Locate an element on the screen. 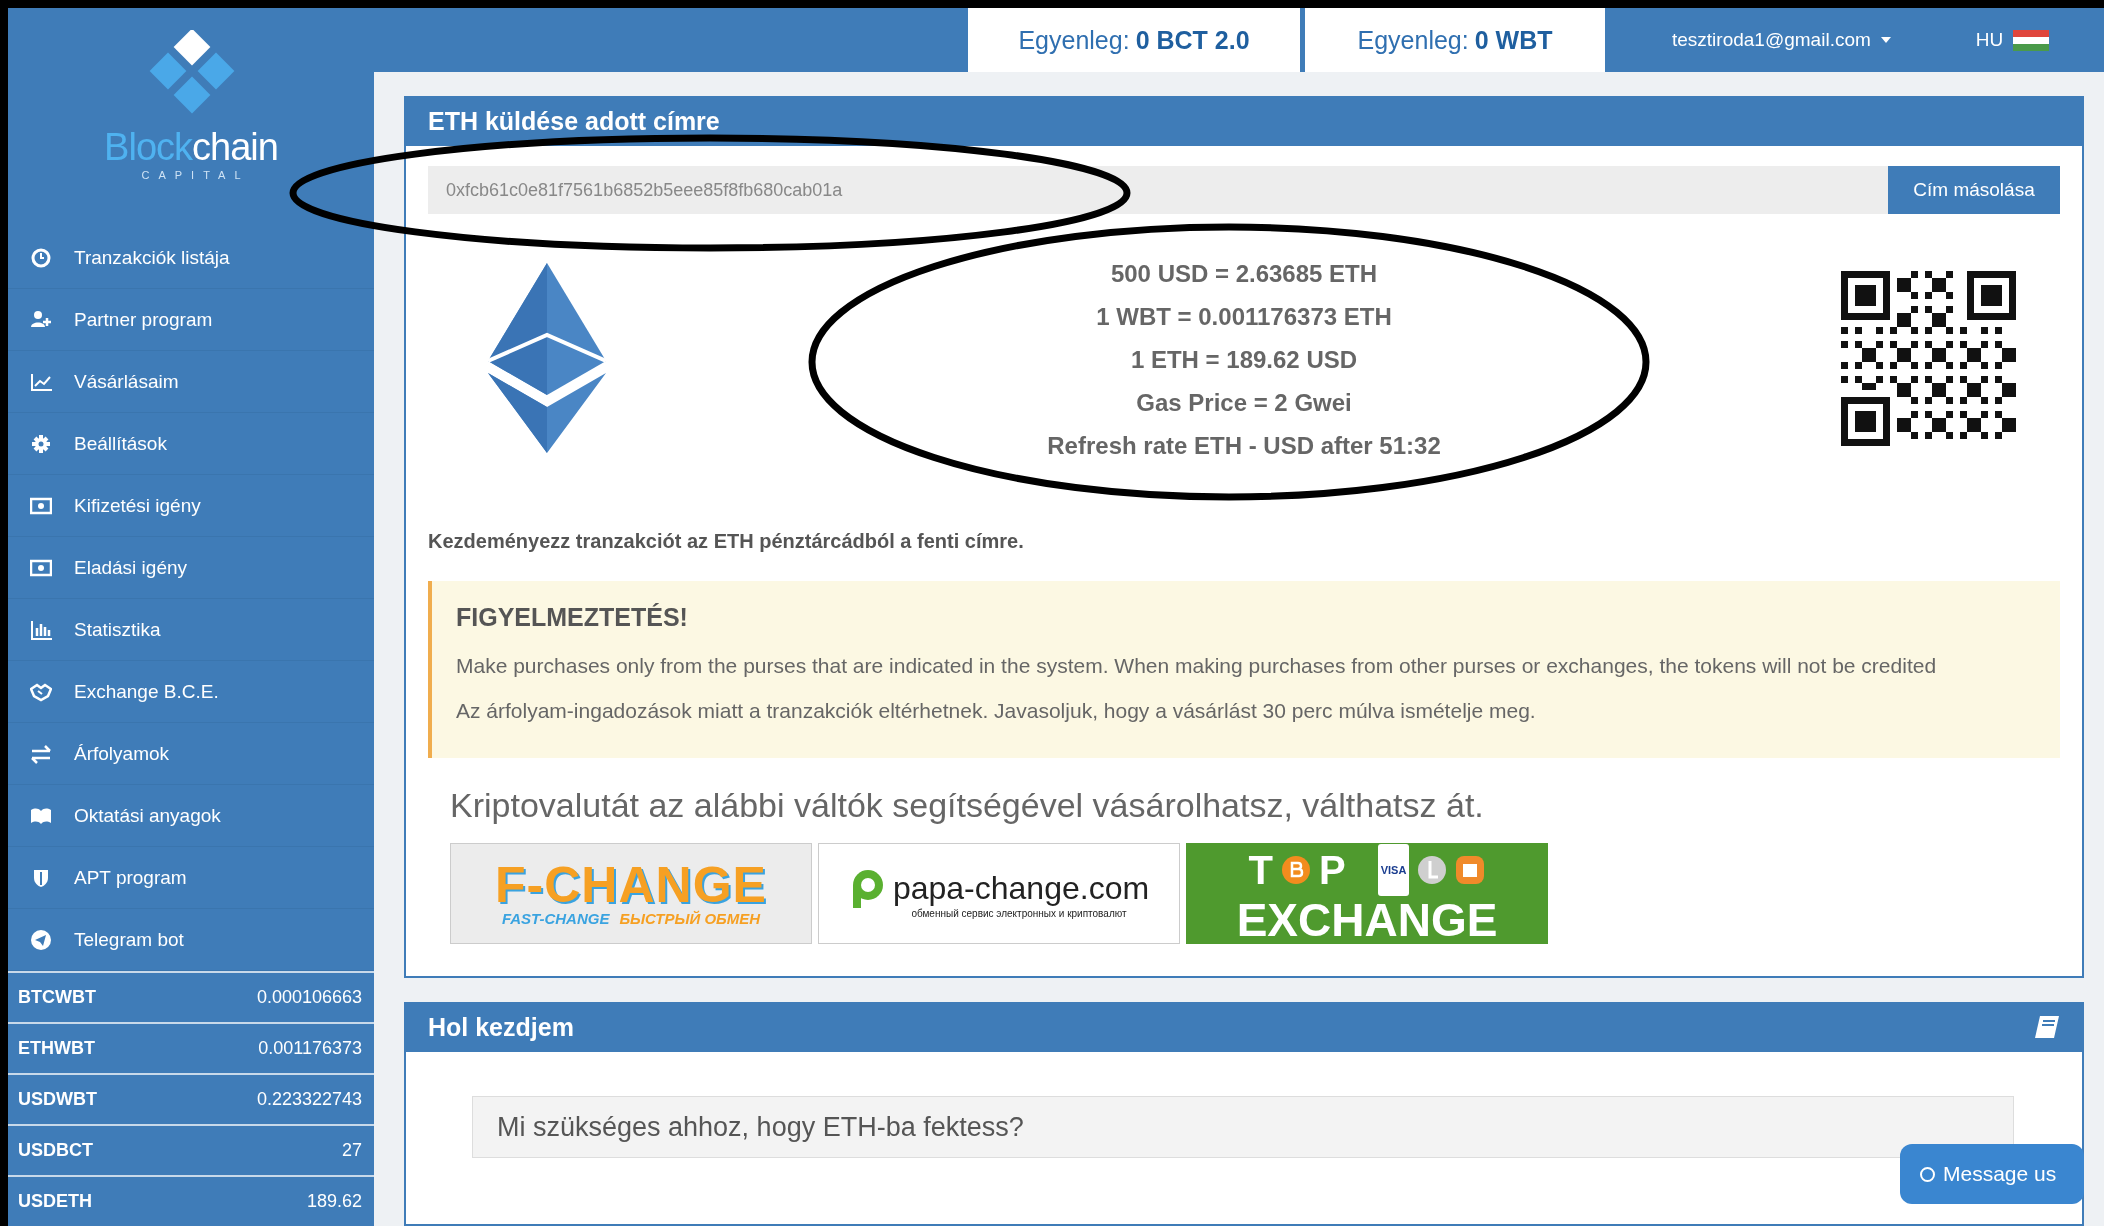  exchange-logo: F-CHANGE FAST-CHANGE БЫСТРЫЙ ОБМЕН is located at coordinates (631, 893).